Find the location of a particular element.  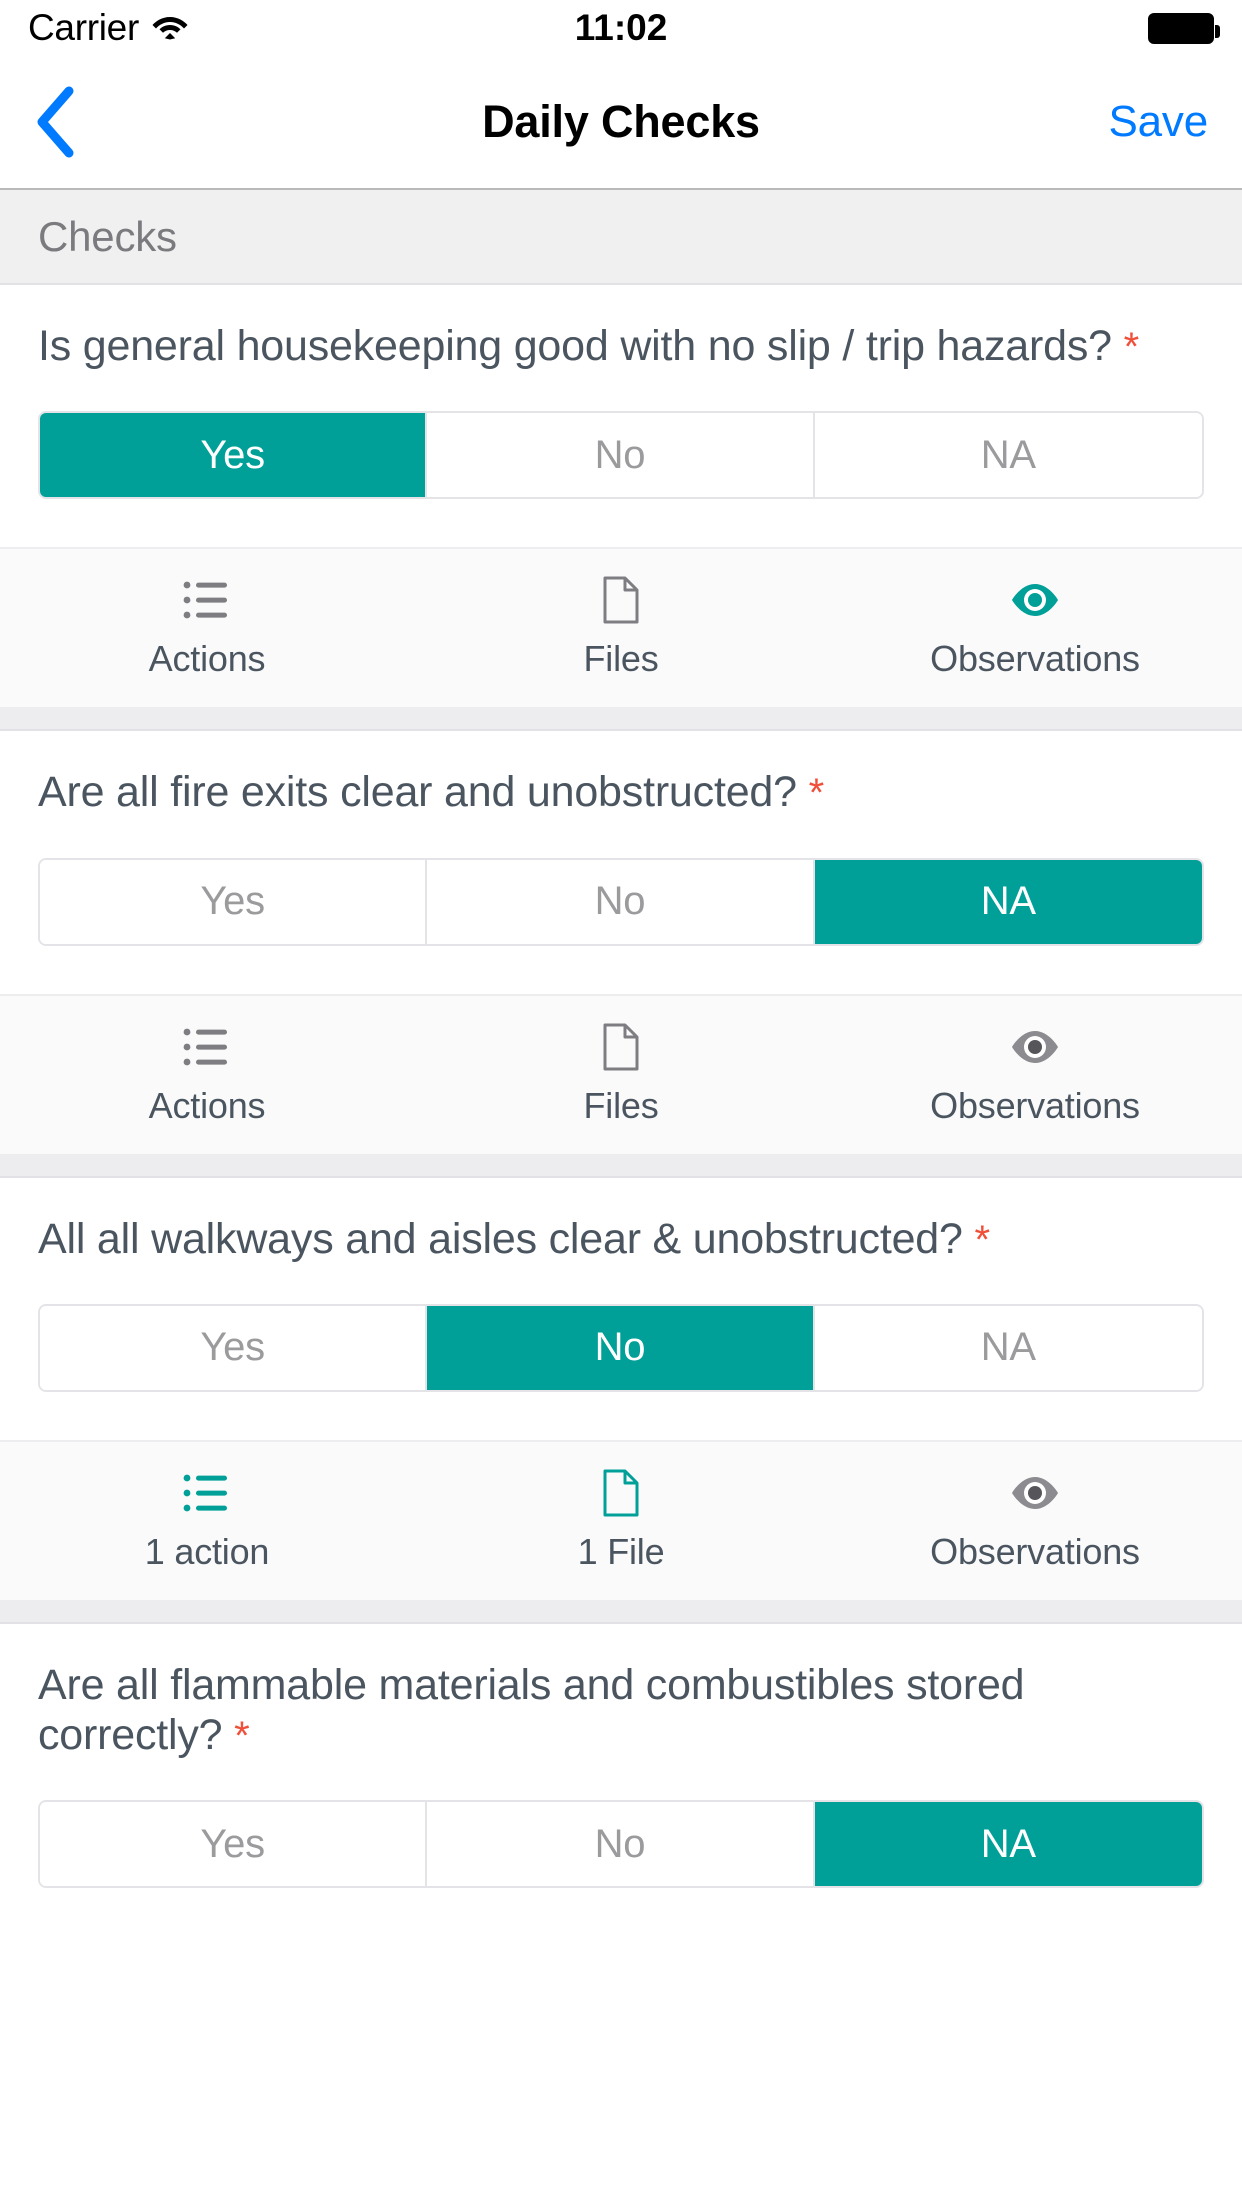

actions-label-2: Actions is located at coordinates (207, 1105).